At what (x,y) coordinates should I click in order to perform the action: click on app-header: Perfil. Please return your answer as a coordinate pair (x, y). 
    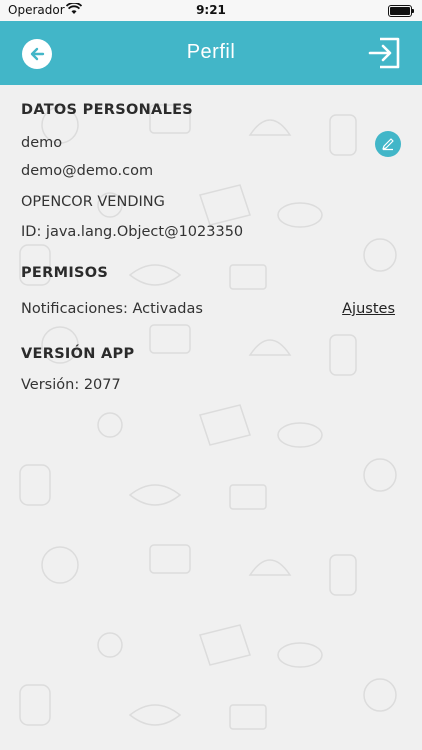
    Looking at the image, I should click on (211, 53).